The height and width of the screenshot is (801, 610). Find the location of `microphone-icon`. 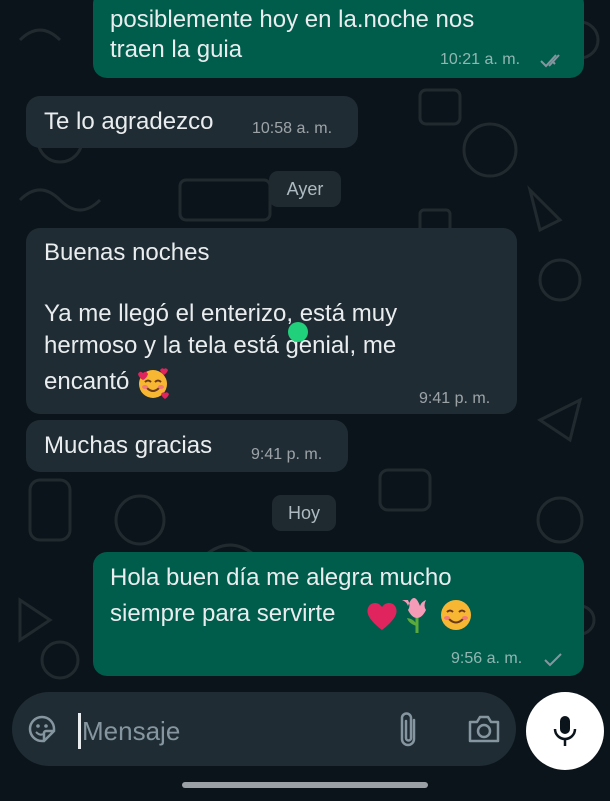

microphone-icon is located at coordinates (565, 731).